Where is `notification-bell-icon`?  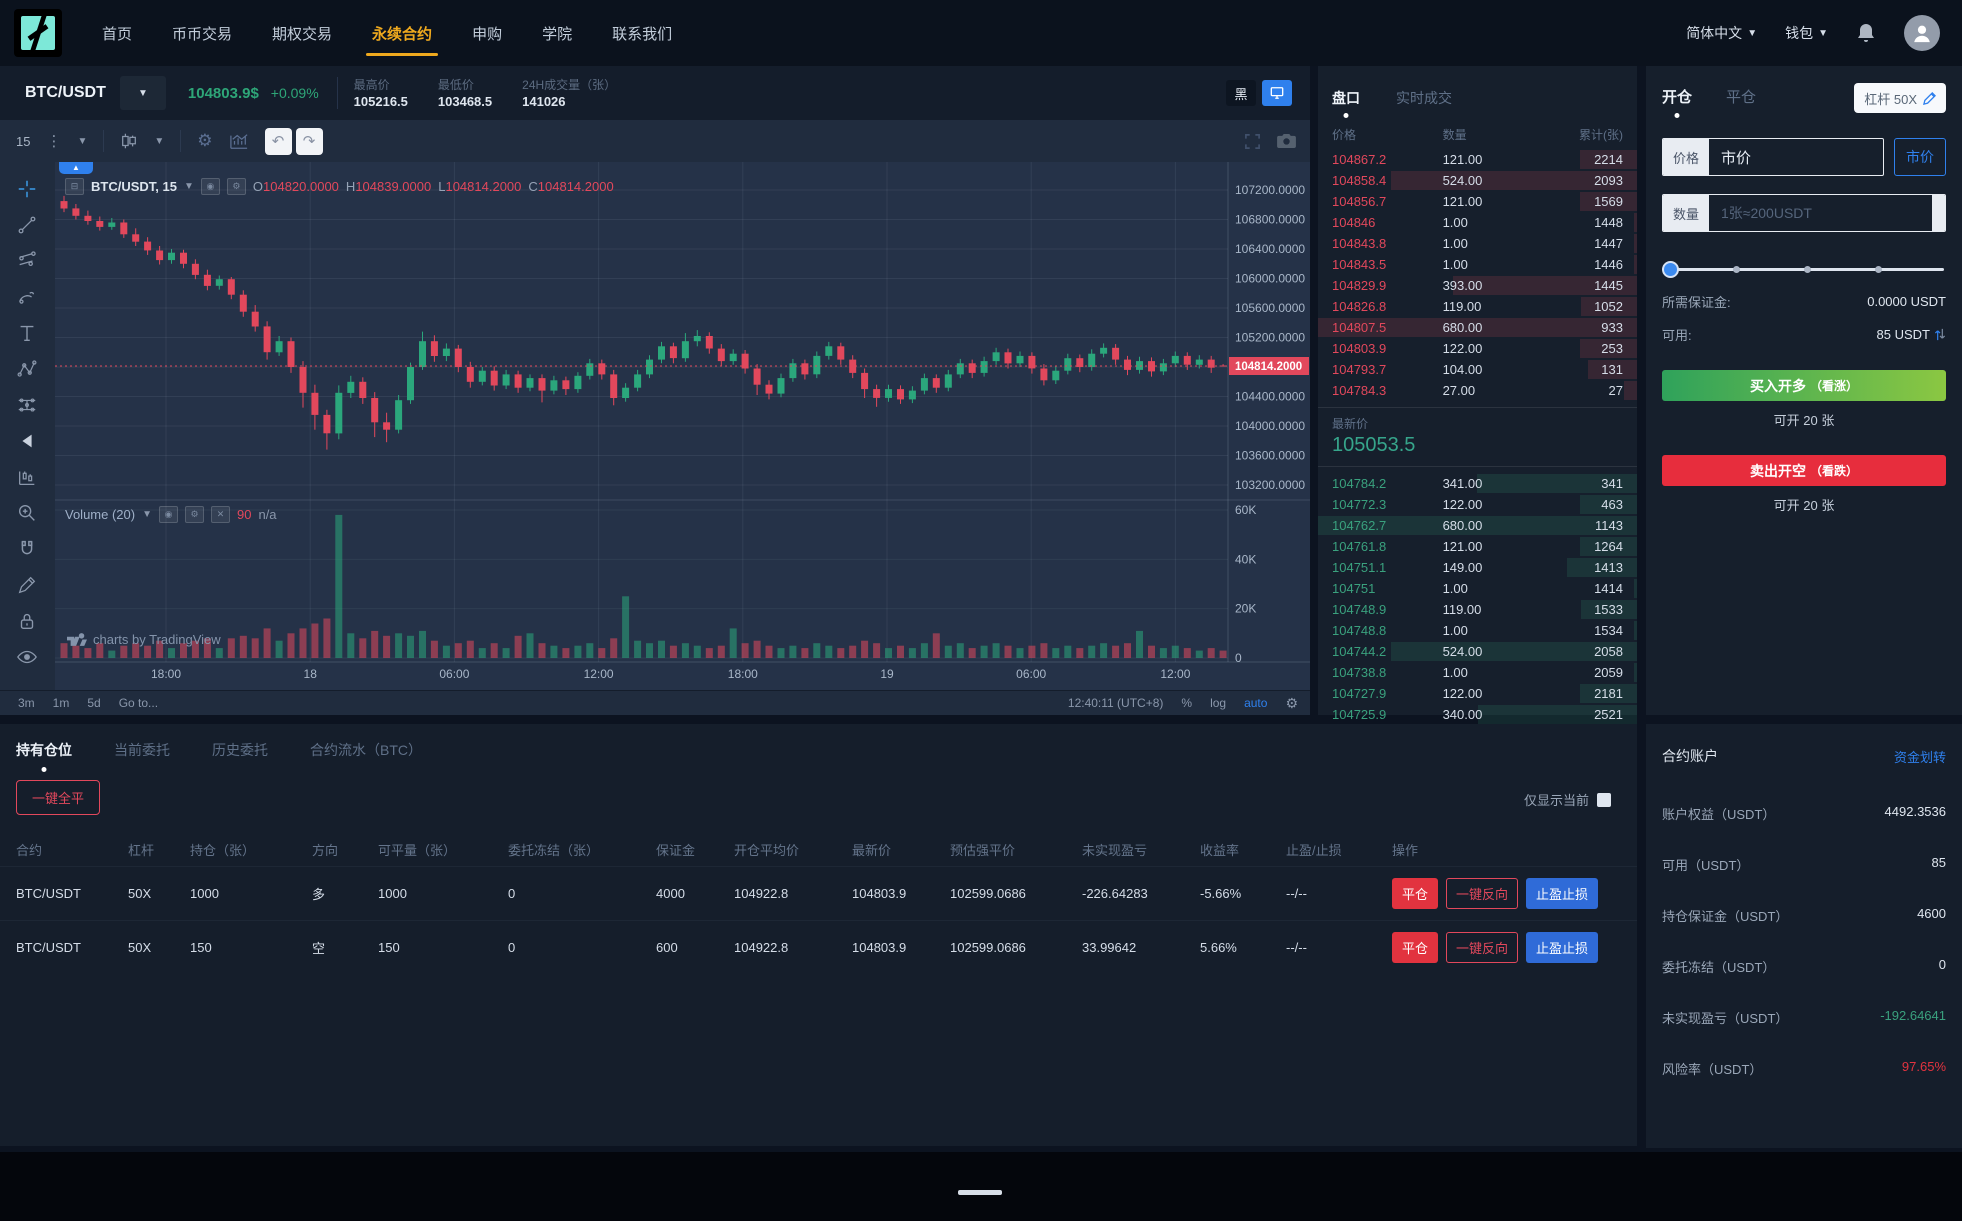
notification-bell-icon is located at coordinates (1866, 33).